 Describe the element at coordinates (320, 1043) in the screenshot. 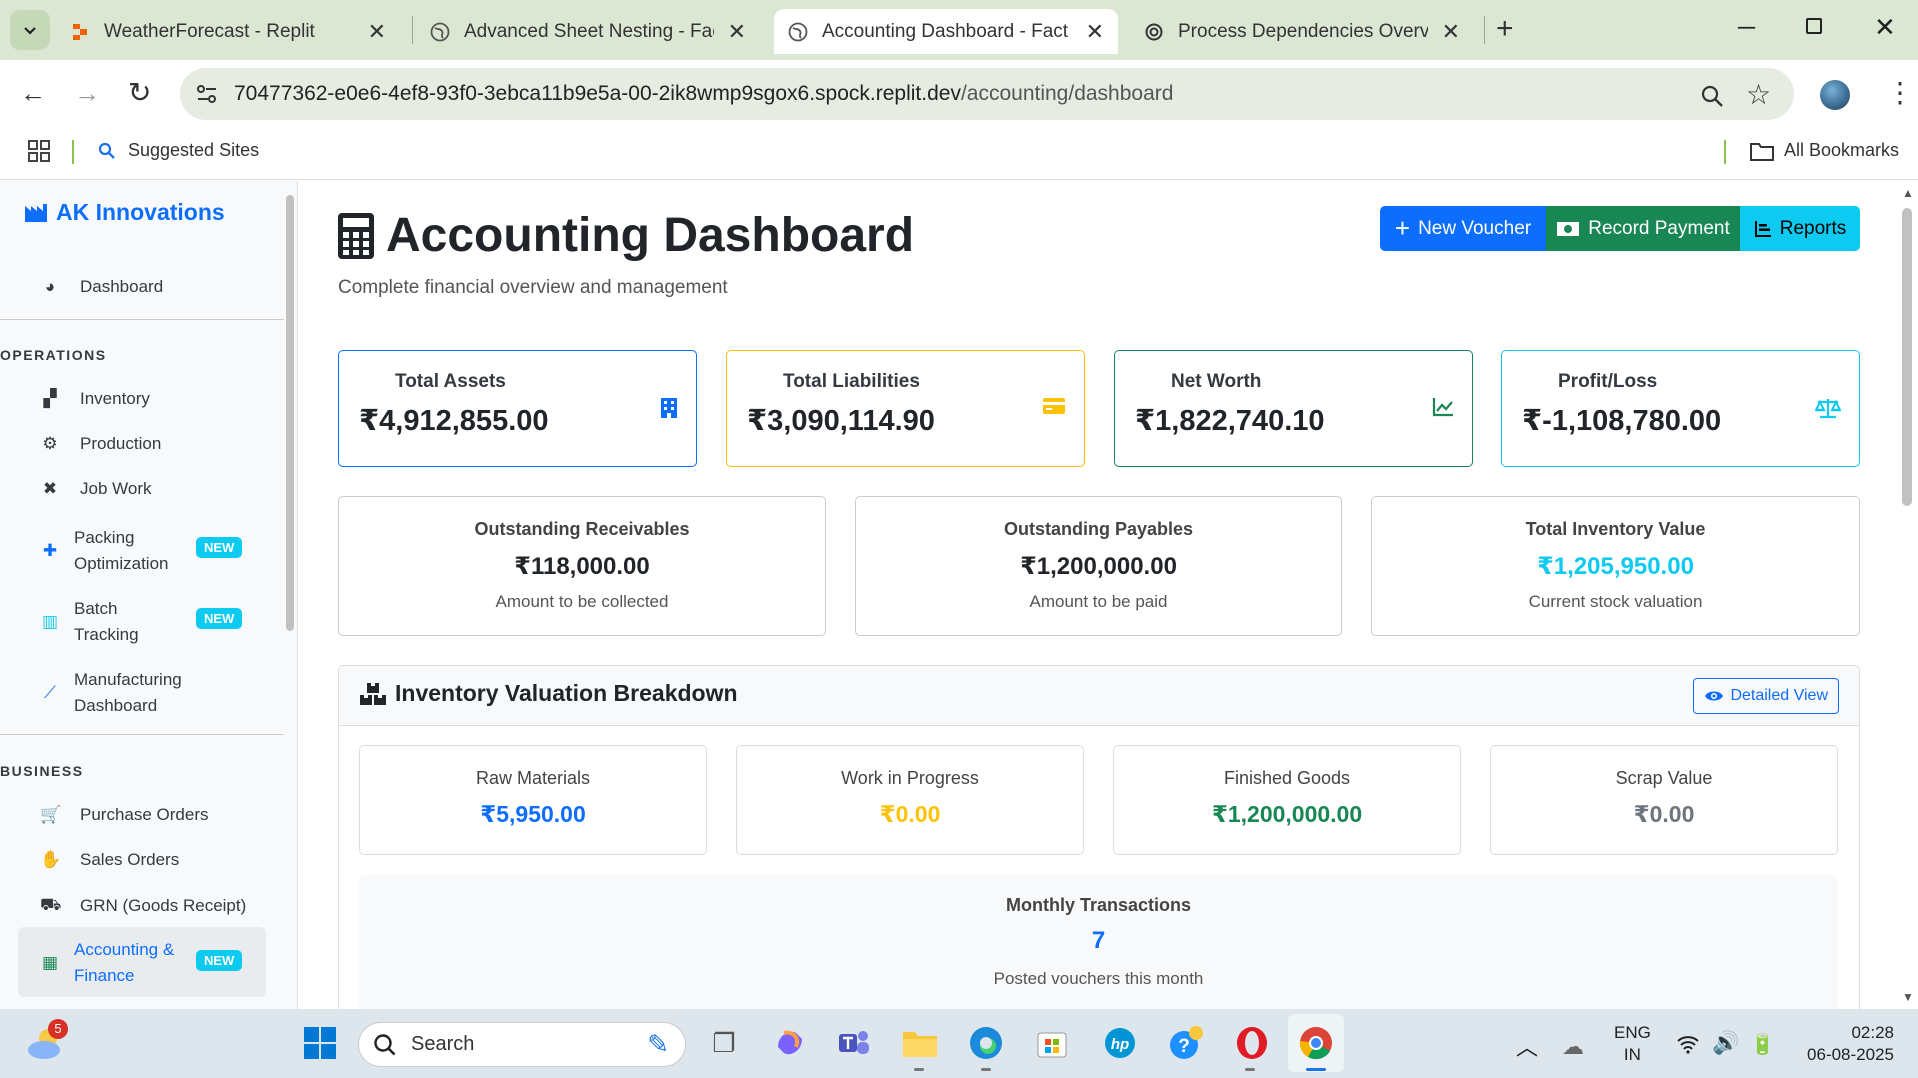

I see `start-button` at that location.